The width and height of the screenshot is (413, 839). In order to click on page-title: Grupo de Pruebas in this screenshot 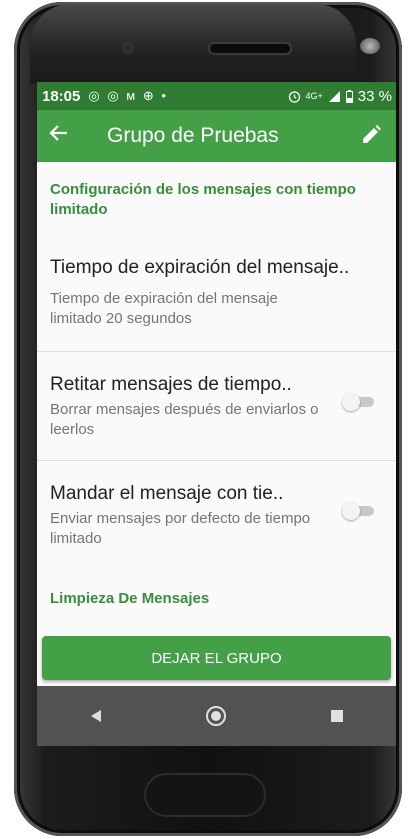, I will do `click(193, 135)`.